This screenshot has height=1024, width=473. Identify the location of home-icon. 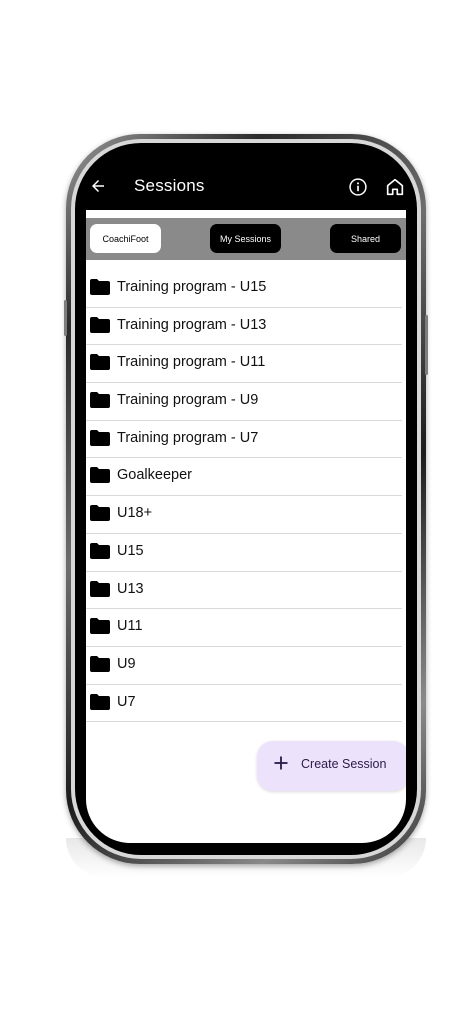
(395, 187).